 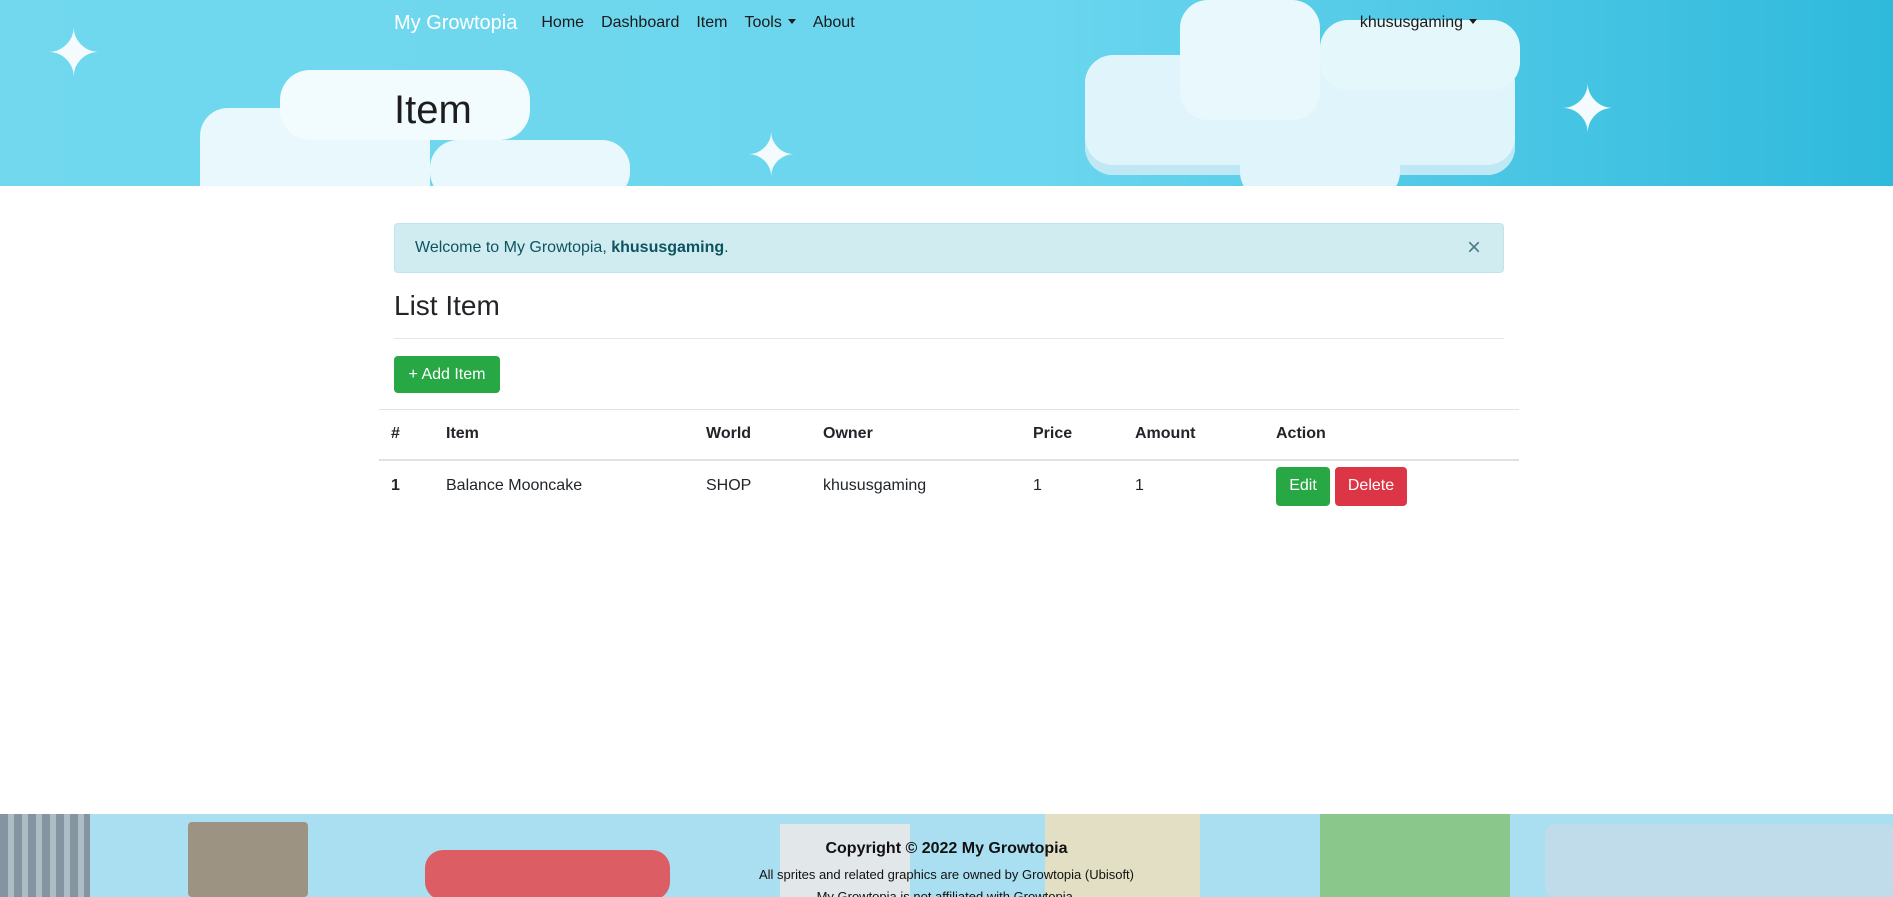 I want to click on cell-item: Balance Mooncake, so click(x=514, y=485).